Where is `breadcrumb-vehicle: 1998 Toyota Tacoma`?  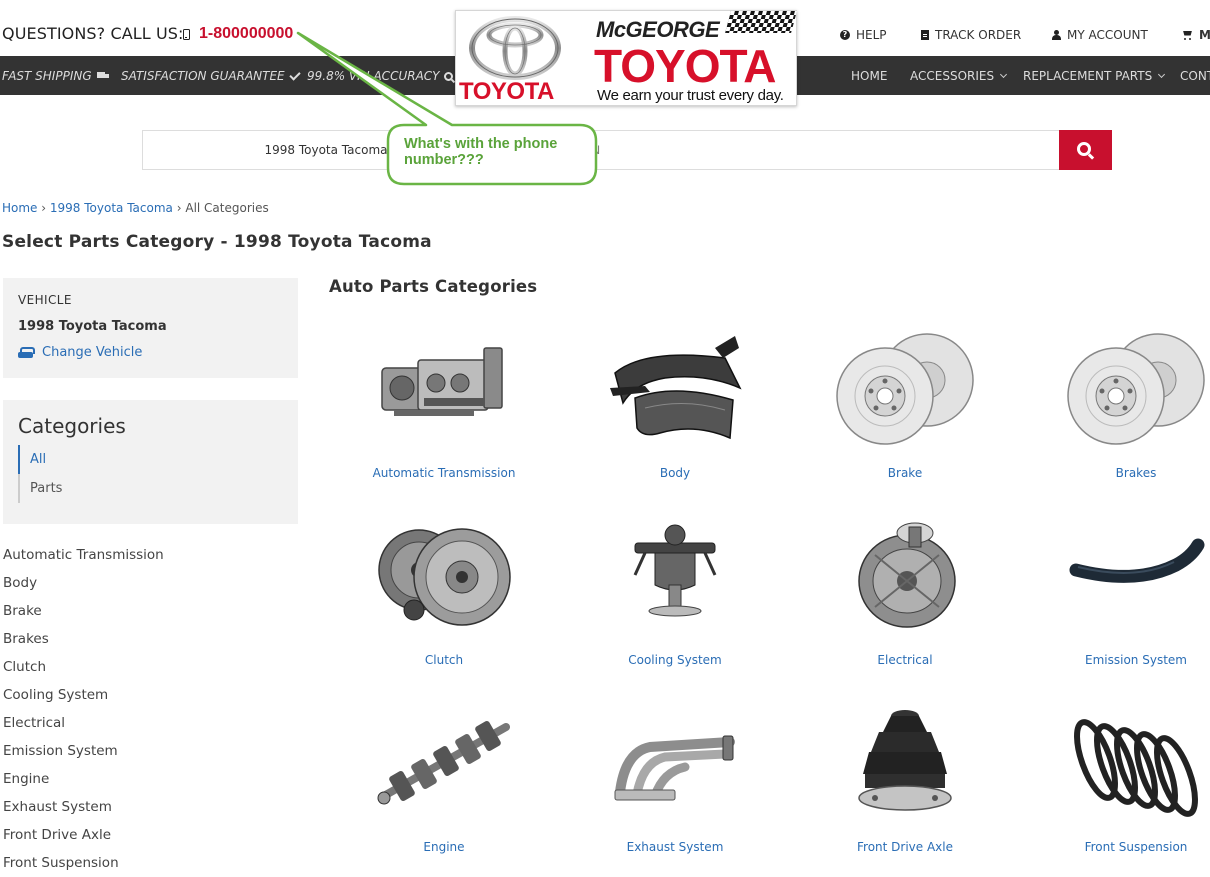
breadcrumb-vehicle: 1998 Toyota Tacoma is located at coordinates (111, 208).